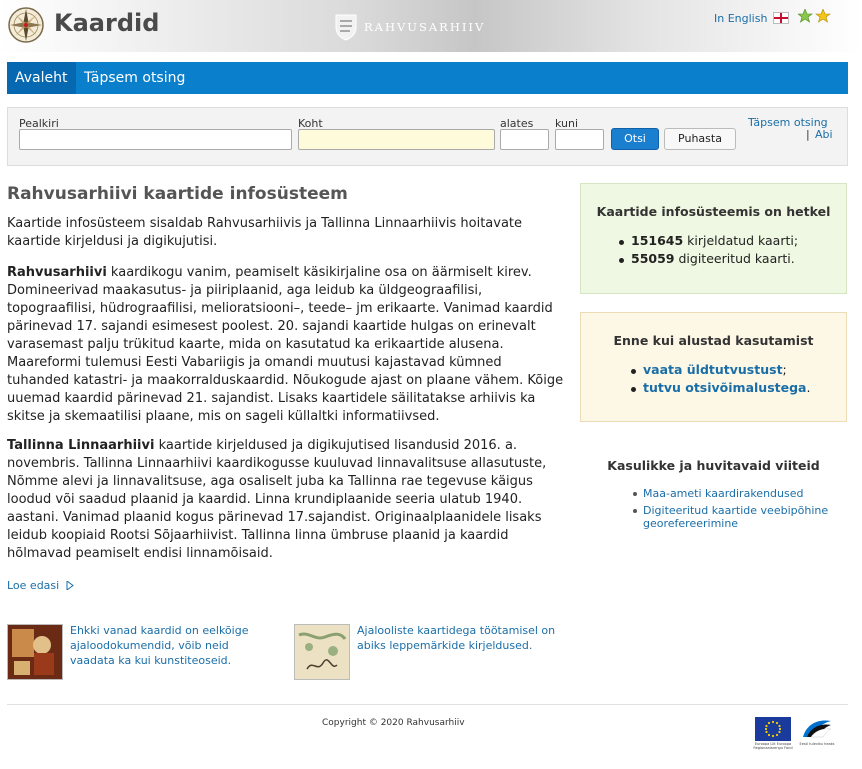  Describe the element at coordinates (26, 25) in the screenshot. I see `compass-rose-icon` at that location.